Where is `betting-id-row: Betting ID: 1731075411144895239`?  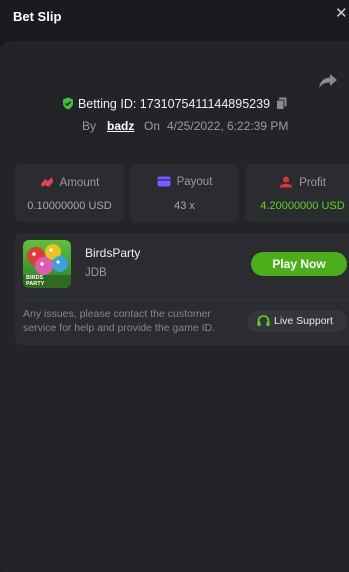 betting-id-row: Betting ID: 1731075411144895239 is located at coordinates (174, 106).